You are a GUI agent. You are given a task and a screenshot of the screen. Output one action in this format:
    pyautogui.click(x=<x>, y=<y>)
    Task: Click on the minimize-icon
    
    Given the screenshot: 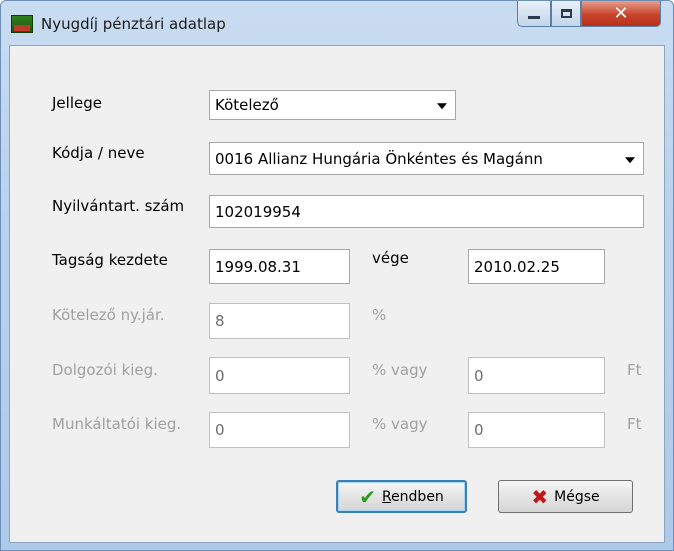 What is the action you would take?
    pyautogui.click(x=534, y=17)
    